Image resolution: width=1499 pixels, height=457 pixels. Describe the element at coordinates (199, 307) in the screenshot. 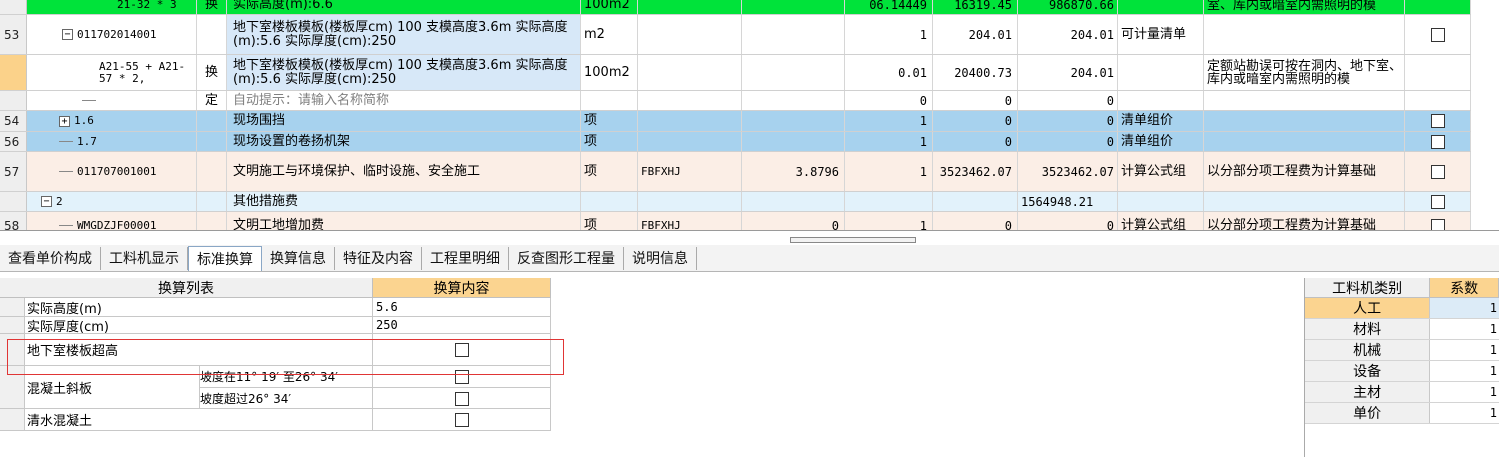

I see `conversion-label: 实际高度(m)` at that location.